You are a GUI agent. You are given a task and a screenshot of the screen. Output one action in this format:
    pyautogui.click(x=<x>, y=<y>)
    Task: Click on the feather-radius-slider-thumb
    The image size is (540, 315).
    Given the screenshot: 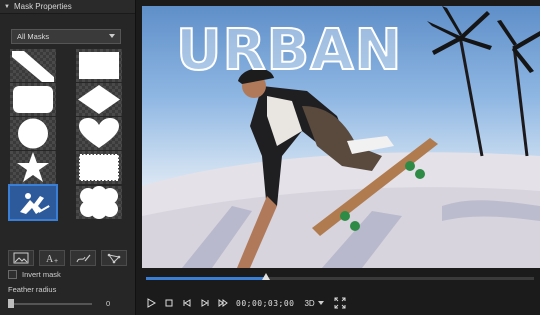 What is the action you would take?
    pyautogui.click(x=11, y=303)
    